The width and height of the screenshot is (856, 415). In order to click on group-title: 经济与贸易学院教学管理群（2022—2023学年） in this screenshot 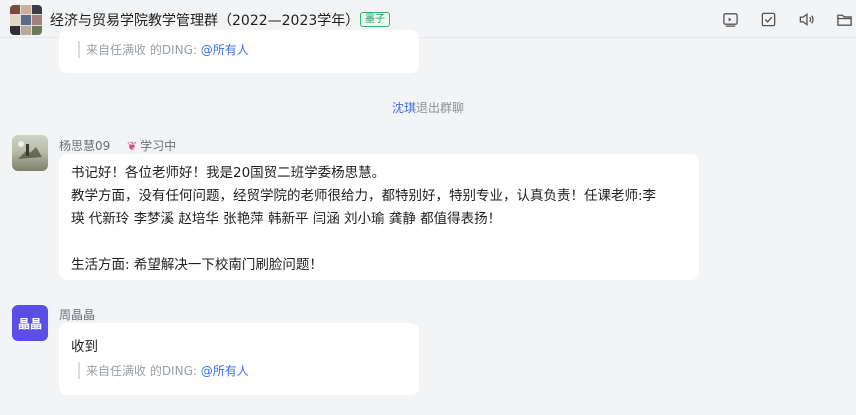, I will do `click(204, 20)`.